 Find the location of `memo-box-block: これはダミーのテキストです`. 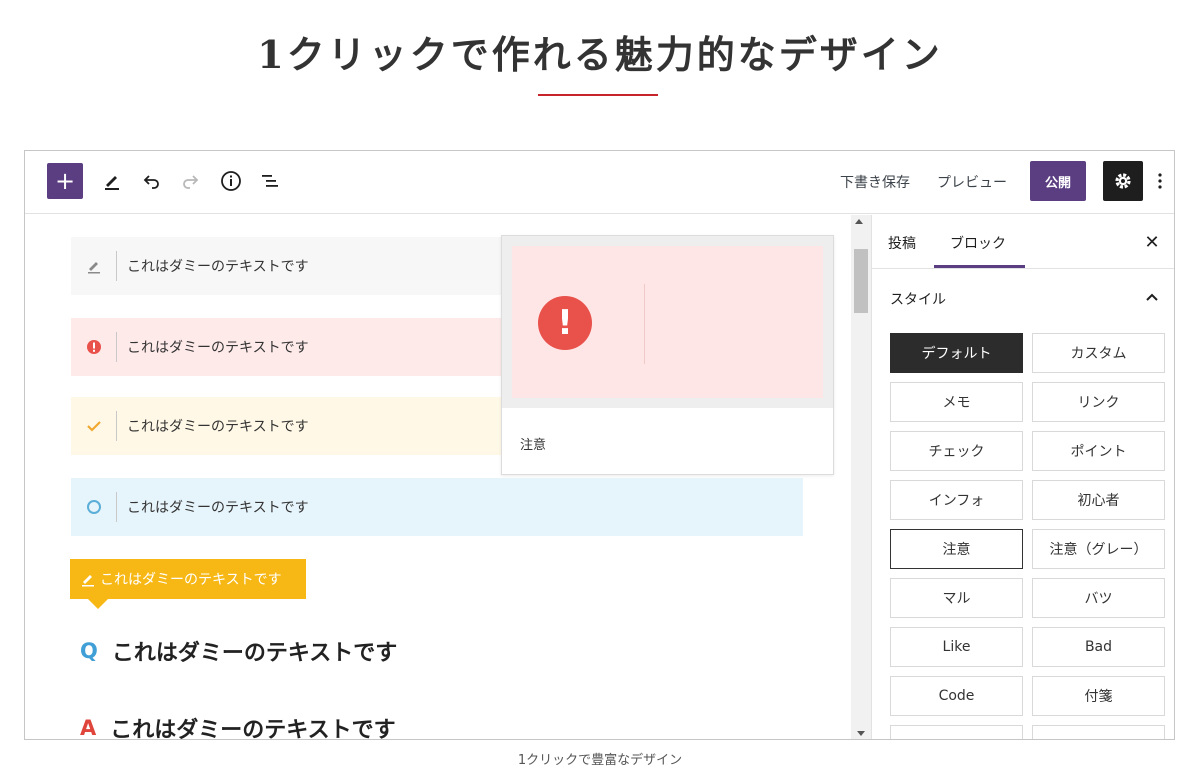

memo-box-block: これはダミーのテキストです is located at coordinates (298, 266).